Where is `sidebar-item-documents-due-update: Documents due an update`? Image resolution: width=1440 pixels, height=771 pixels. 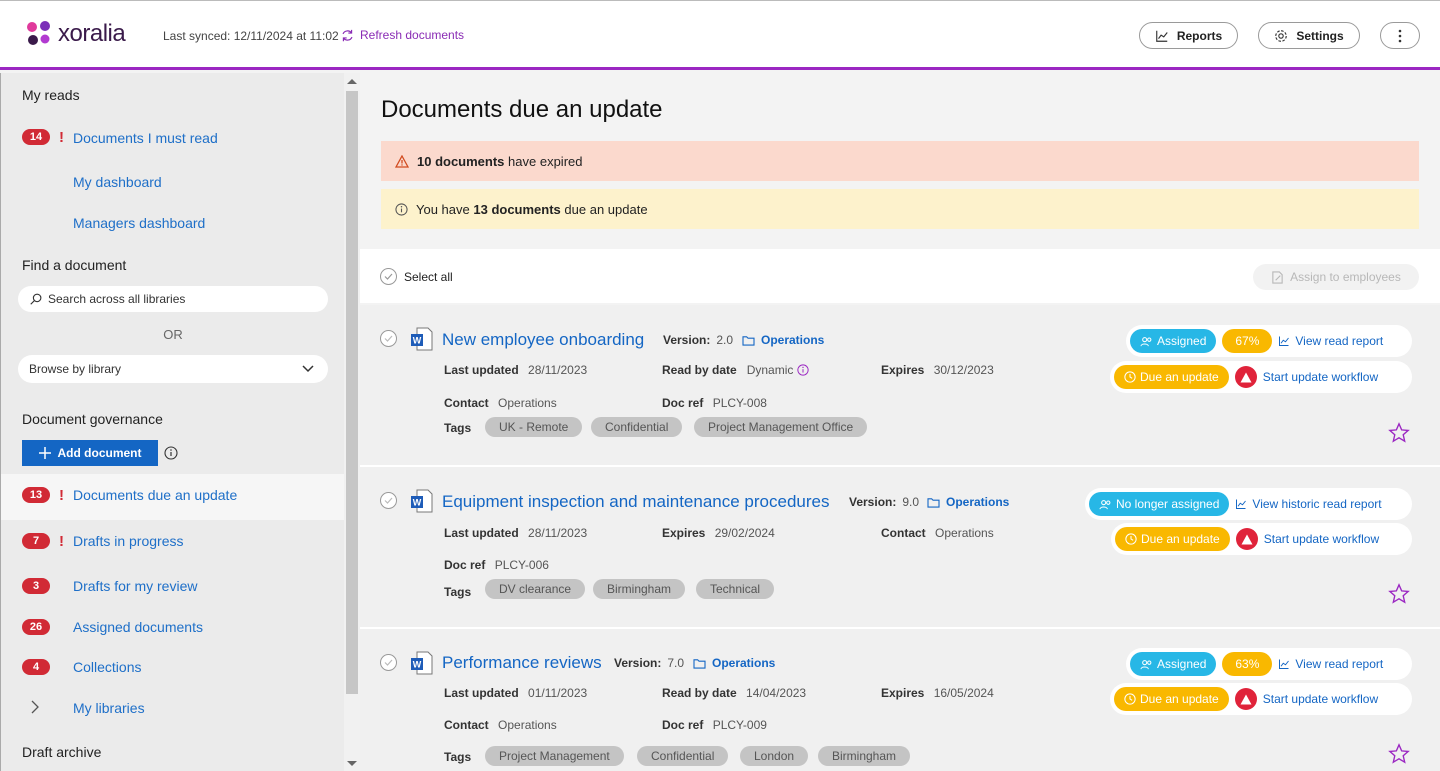
sidebar-item-documents-due-update: Documents due an update is located at coordinates (155, 495).